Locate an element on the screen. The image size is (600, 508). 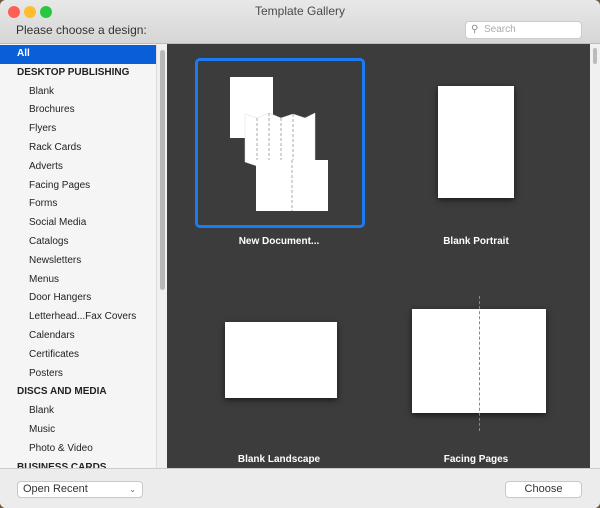
chevron-down-icon: ⌄ is located at coordinates (132, 489).